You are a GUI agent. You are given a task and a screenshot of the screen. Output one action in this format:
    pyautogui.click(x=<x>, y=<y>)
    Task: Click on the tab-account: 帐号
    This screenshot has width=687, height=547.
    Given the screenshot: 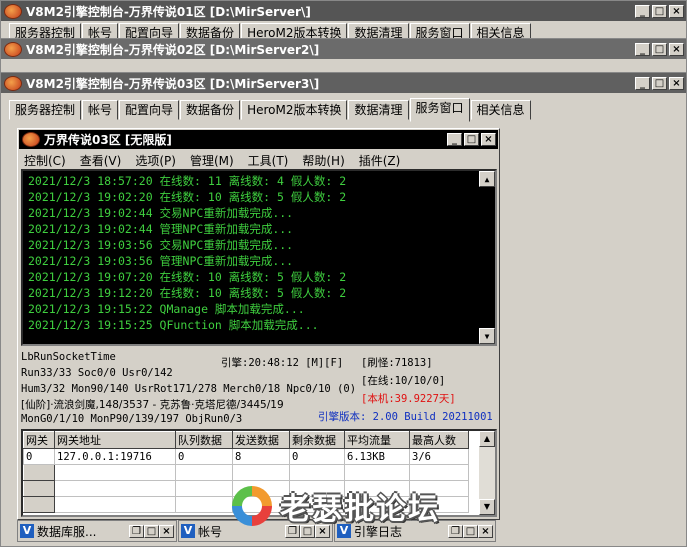 What is the action you would take?
    pyautogui.click(x=100, y=110)
    